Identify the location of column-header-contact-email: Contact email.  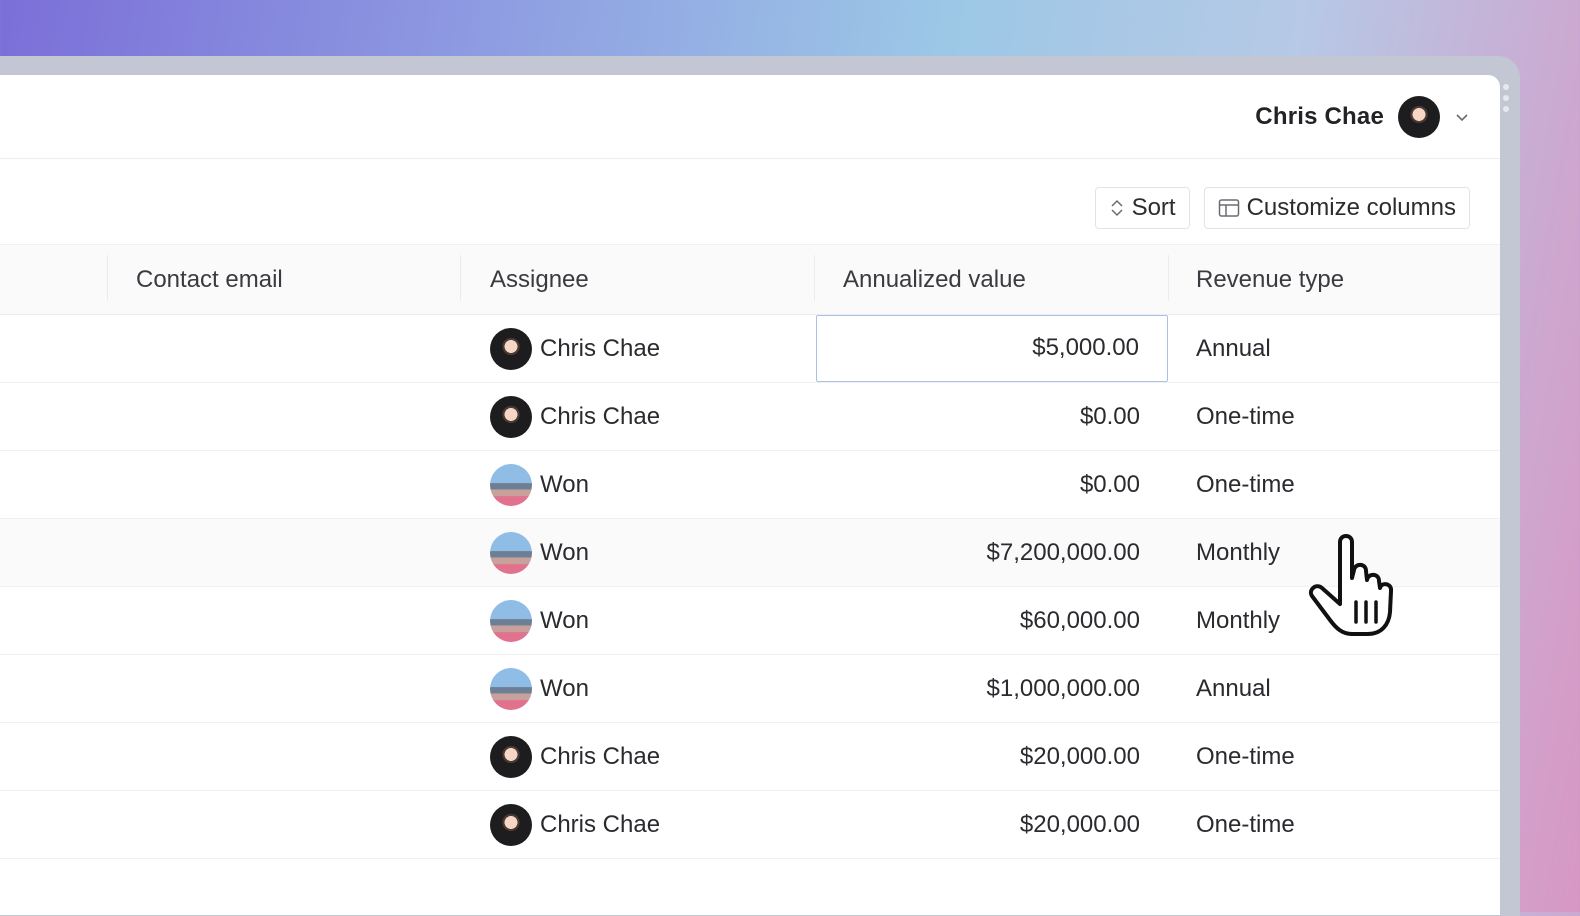
(209, 279).